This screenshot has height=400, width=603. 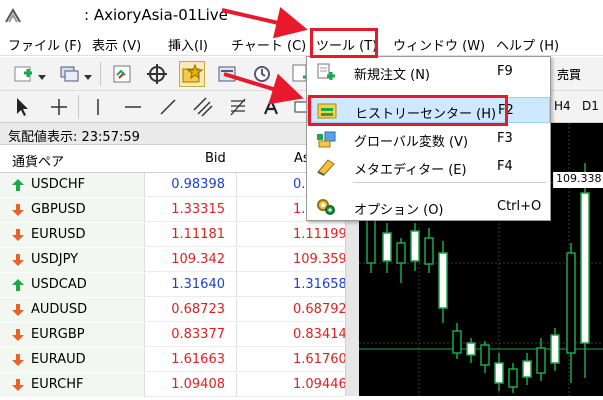 What do you see at coordinates (264, 23) in the screenshot?
I see `arrow-to-tools-menu` at bounding box center [264, 23].